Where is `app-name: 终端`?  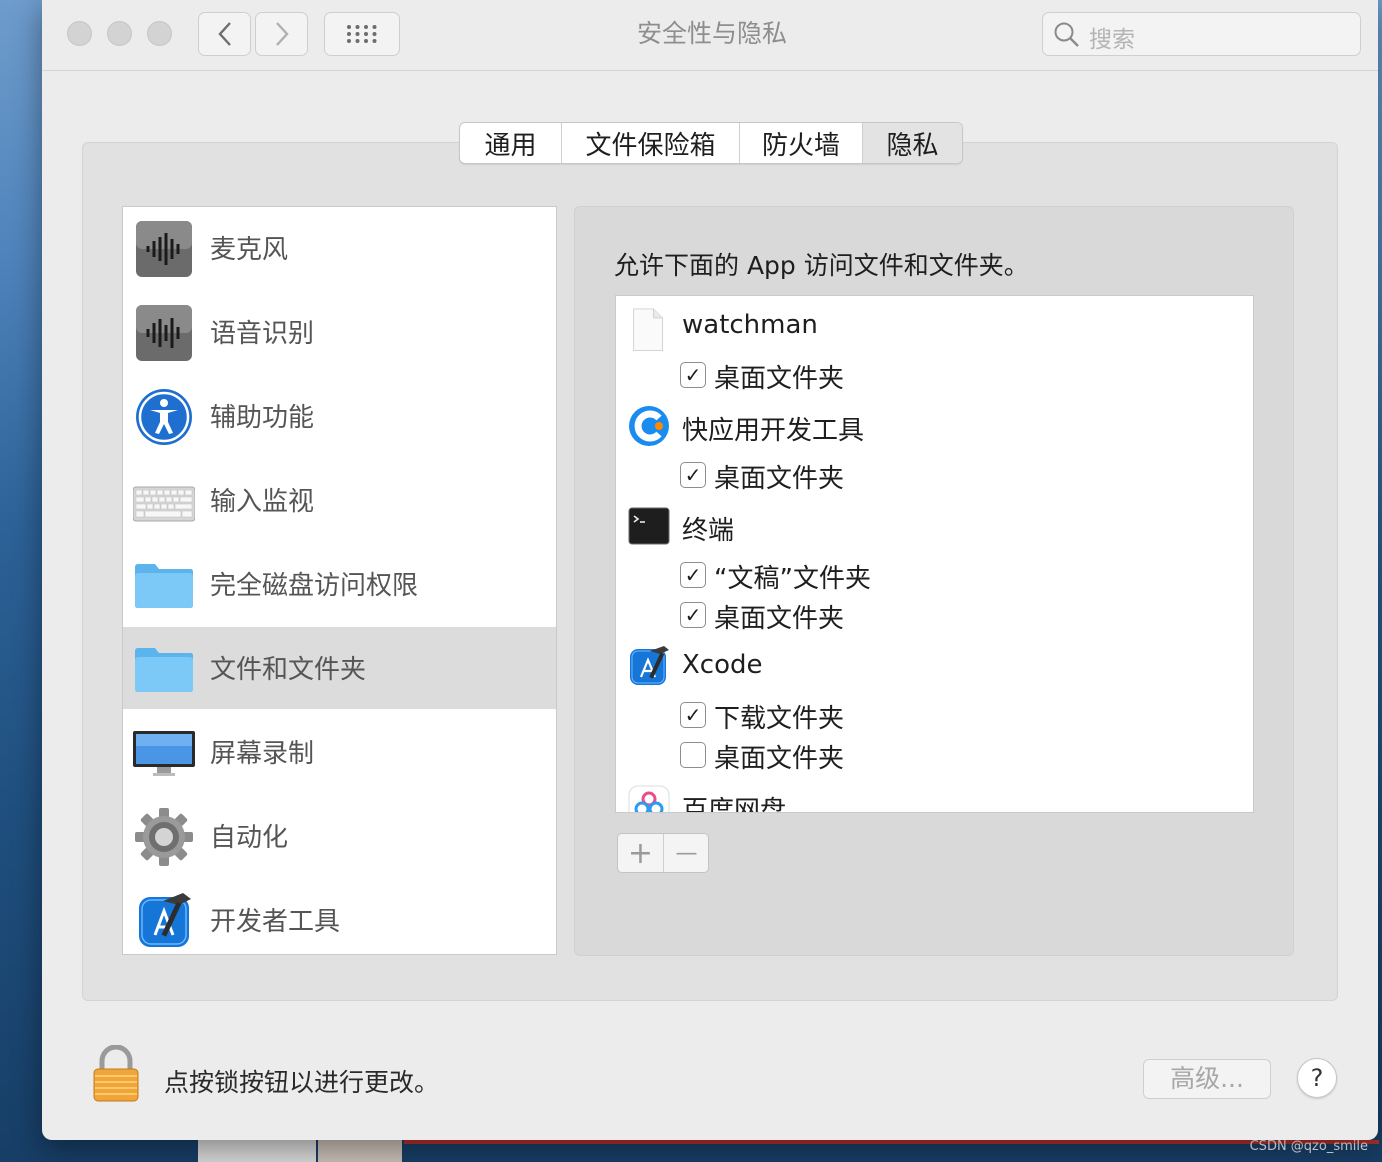 app-name: 终端 is located at coordinates (708, 531).